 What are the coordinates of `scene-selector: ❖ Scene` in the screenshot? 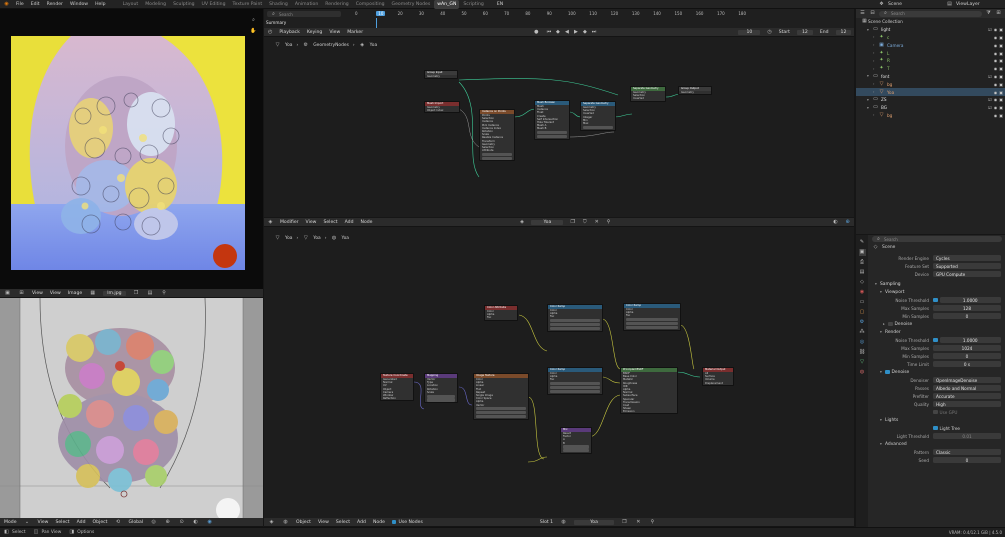 It's located at (890, 4).